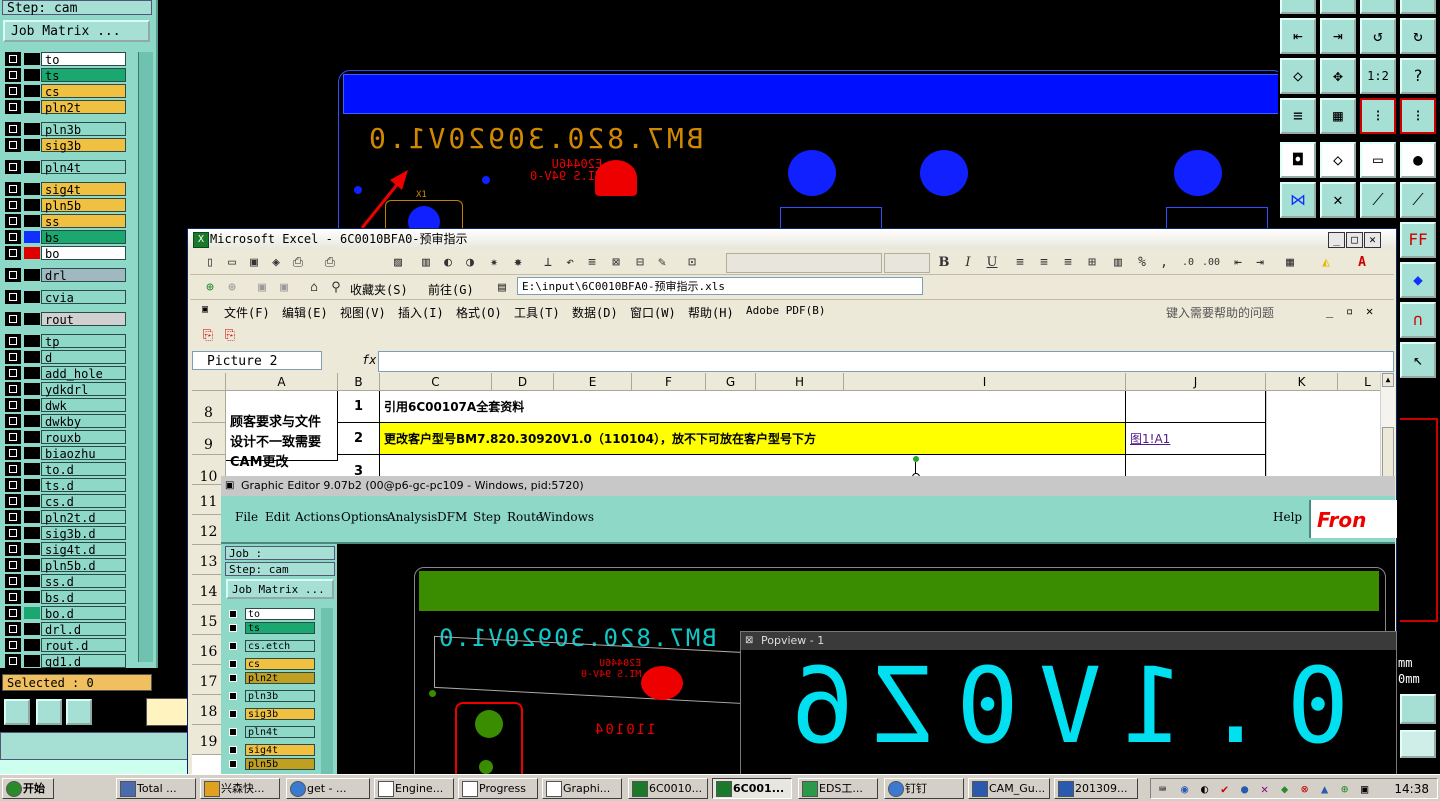 The width and height of the screenshot is (1440, 801). What do you see at coordinates (65, 91) in the screenshot?
I see `layer-row: cs` at bounding box center [65, 91].